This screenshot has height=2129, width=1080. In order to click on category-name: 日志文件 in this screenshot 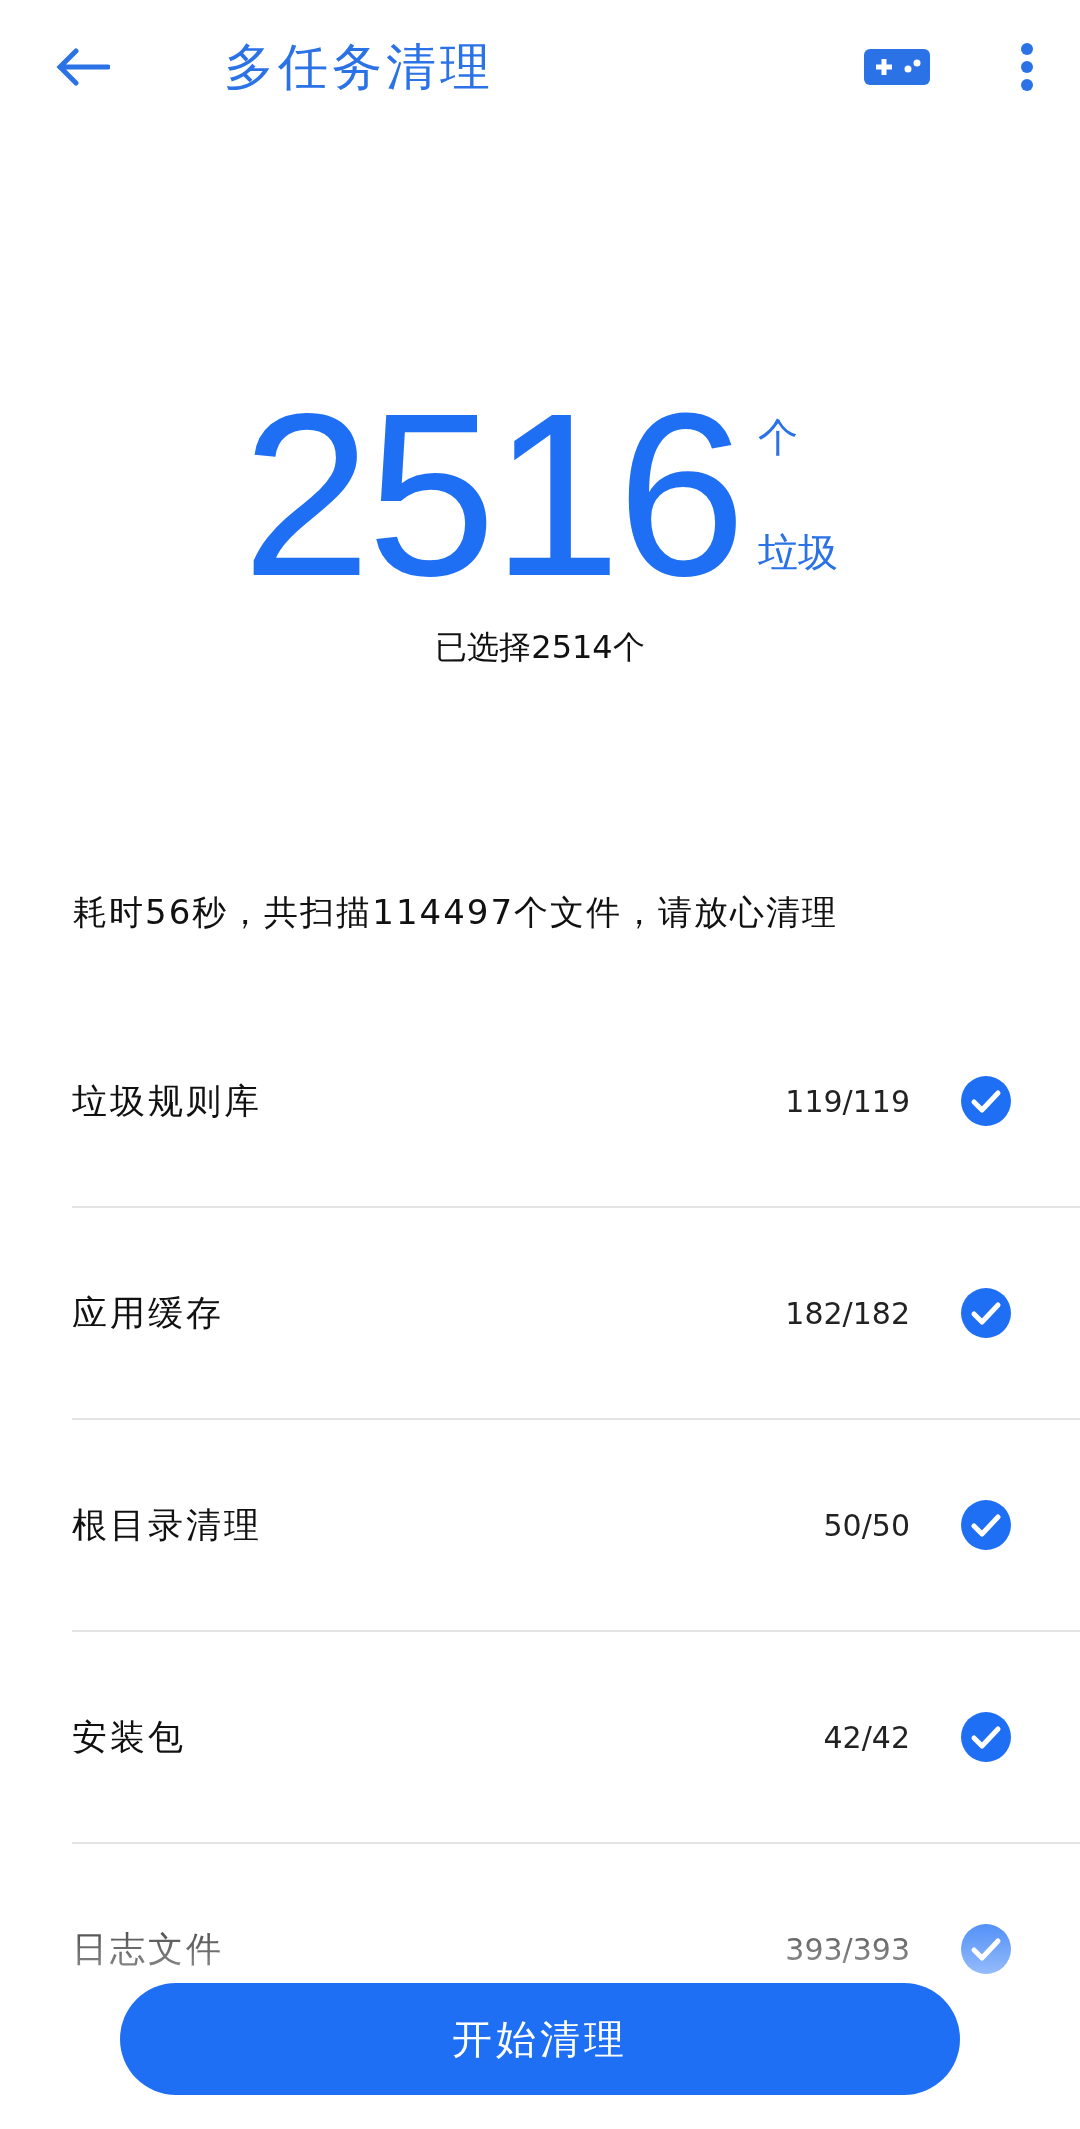, I will do `click(148, 1949)`.